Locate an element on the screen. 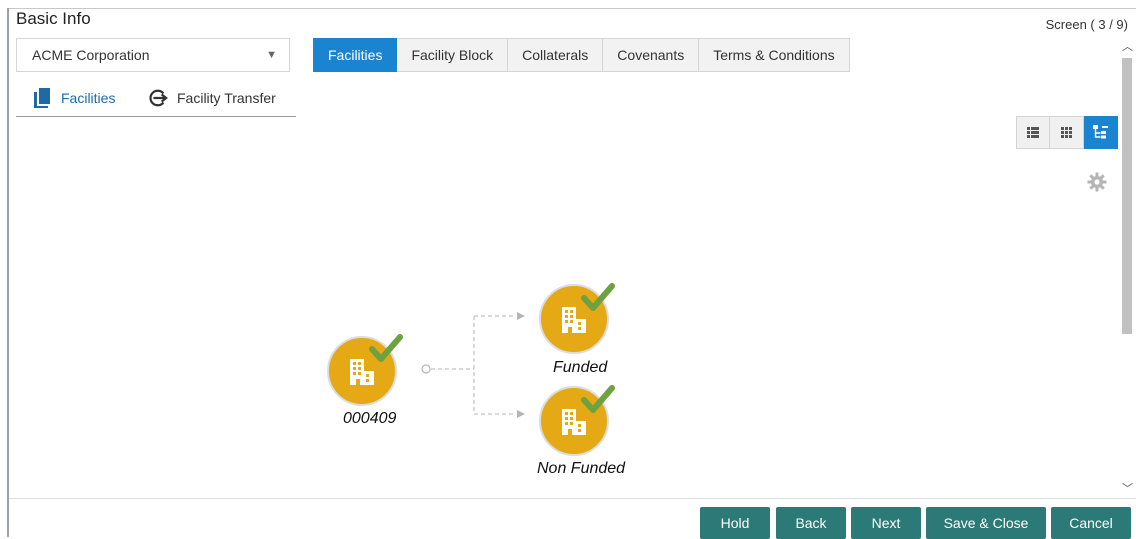 The image size is (1136, 539). transfer-icon is located at coordinates (158, 98).